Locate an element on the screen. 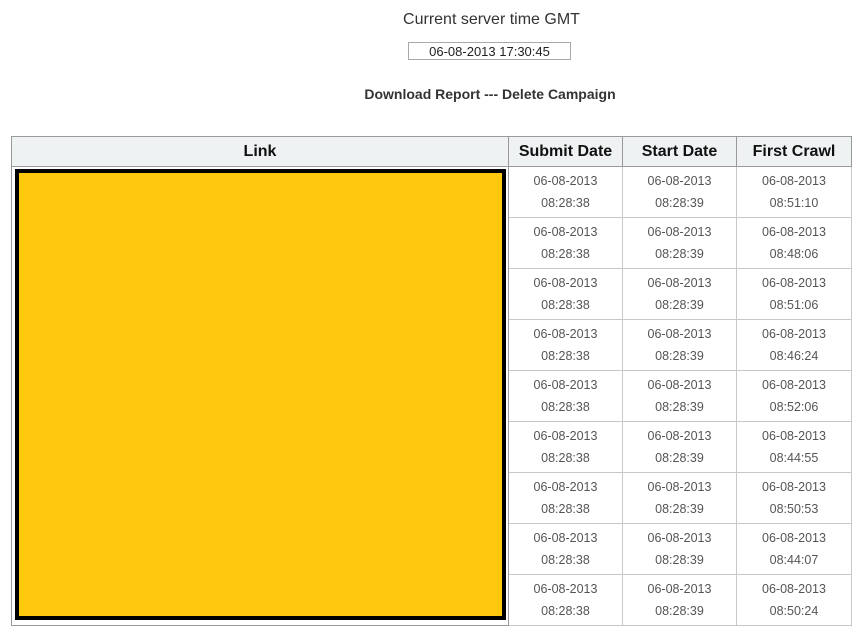 This screenshot has height=627, width=853. cell-time: 08:46:24 is located at coordinates (794, 356).